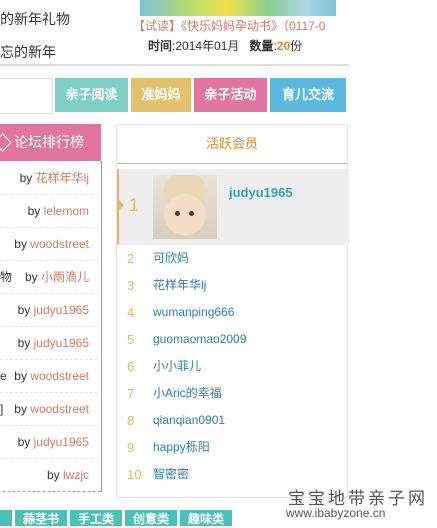 This screenshot has width=437, height=528. I want to click on member-rank: 2, so click(131, 258).